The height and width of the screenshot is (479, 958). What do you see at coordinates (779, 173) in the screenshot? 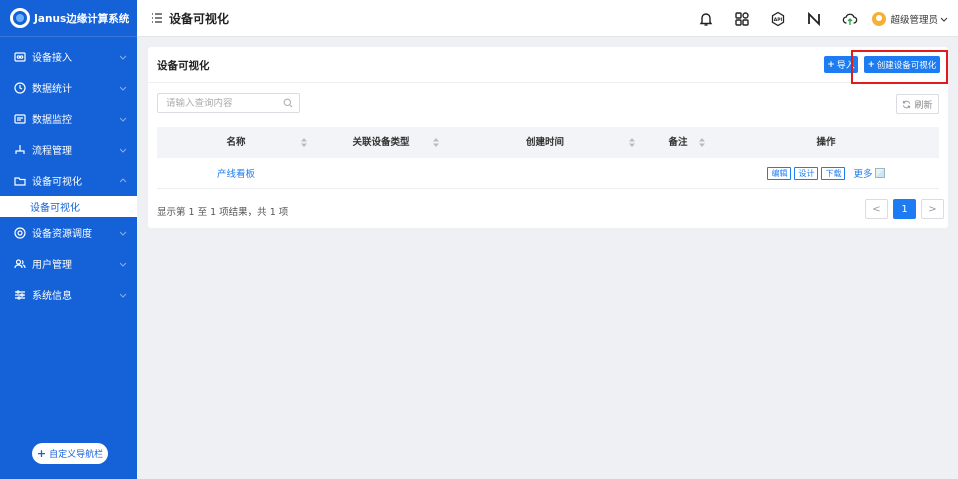
I see `edit-button: 编辑` at bounding box center [779, 173].